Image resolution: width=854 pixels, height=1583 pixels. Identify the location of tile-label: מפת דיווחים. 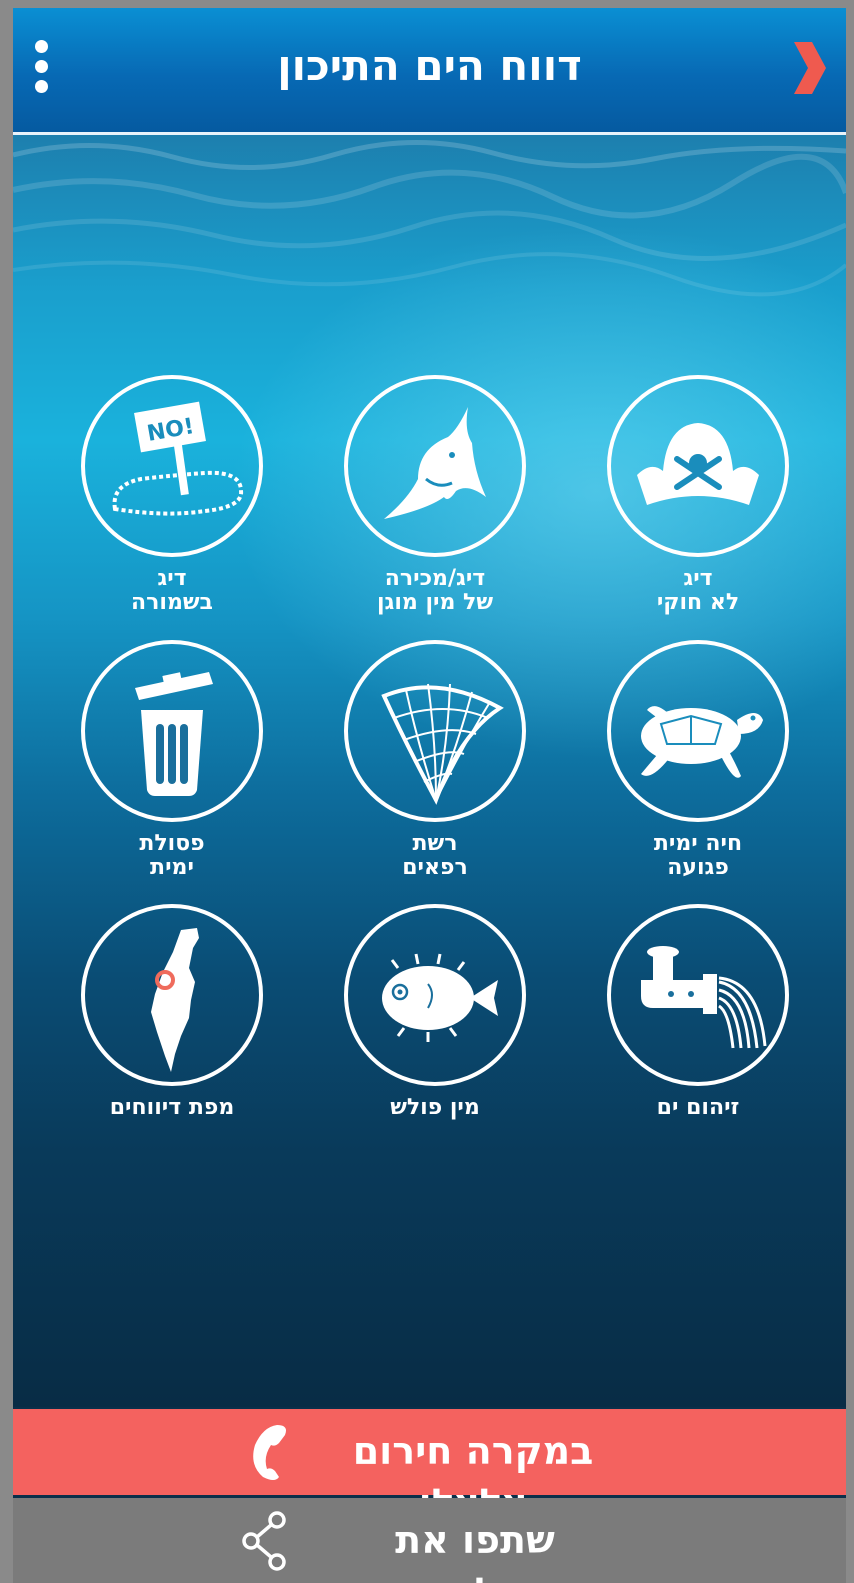
(172, 1107).